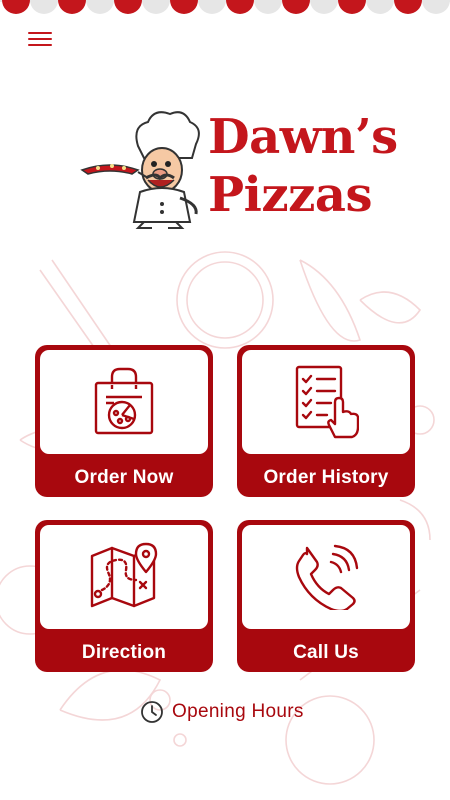  I want to click on chef-with-pizza-icon, so click(140, 170).